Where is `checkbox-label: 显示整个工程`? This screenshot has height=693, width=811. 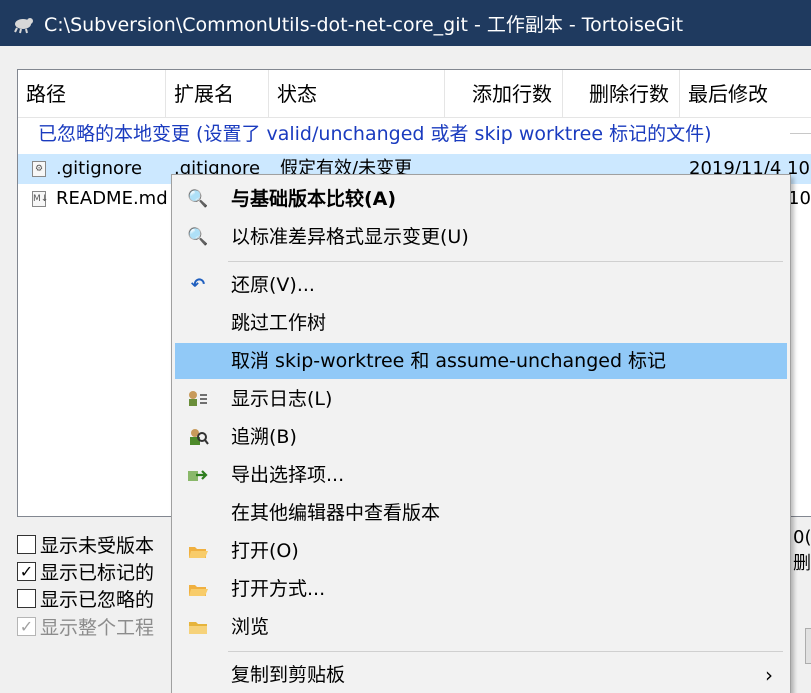
checkbox-label: 显示整个工程 is located at coordinates (97, 627).